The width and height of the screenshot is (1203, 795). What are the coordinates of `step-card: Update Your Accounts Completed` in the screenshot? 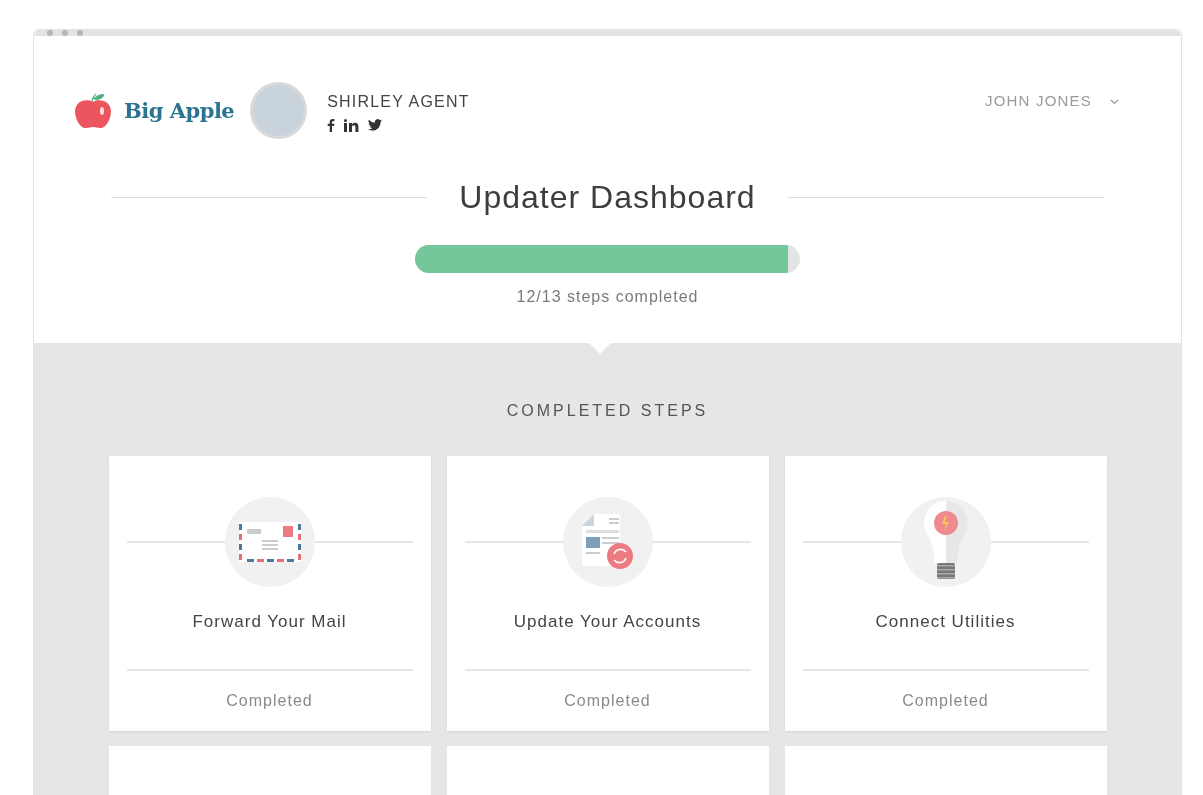 It's located at (607, 593).